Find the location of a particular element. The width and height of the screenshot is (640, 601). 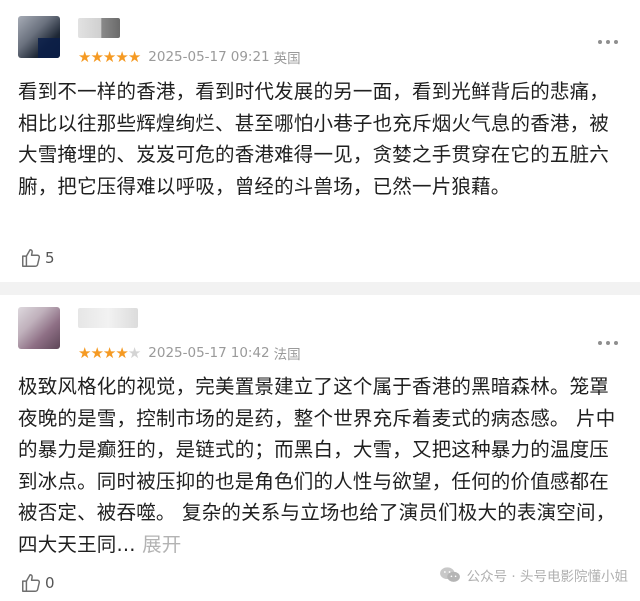

like-button: 5 is located at coordinates (37, 258).